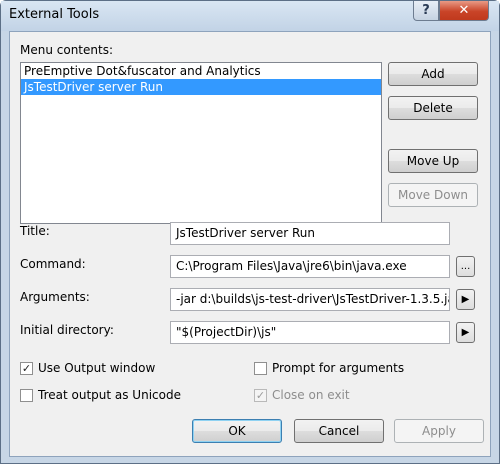 The width and height of the screenshot is (500, 464). I want to click on move-down-button: Move Down, so click(433, 195).